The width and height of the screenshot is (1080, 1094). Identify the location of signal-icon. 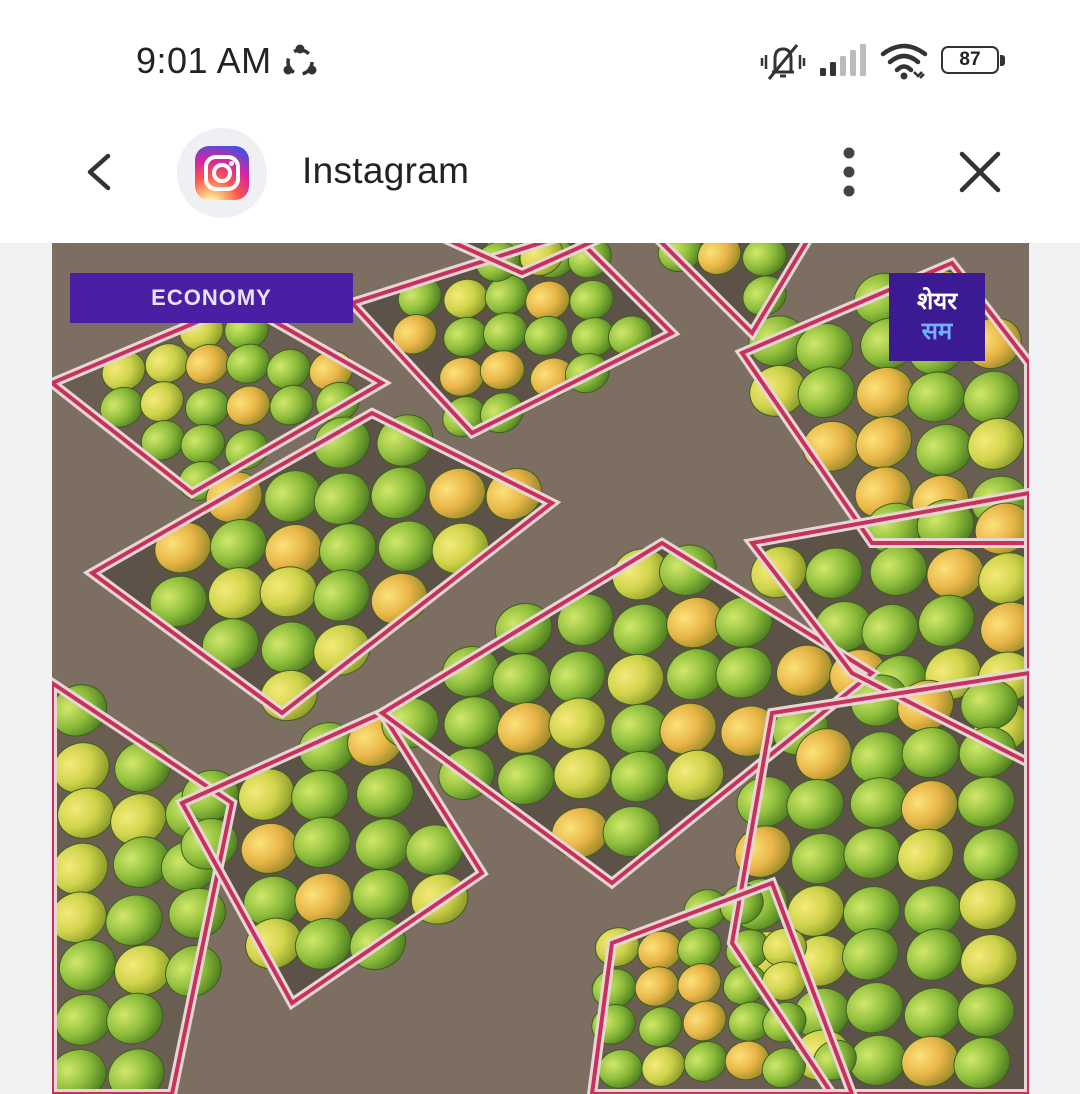
(843, 63).